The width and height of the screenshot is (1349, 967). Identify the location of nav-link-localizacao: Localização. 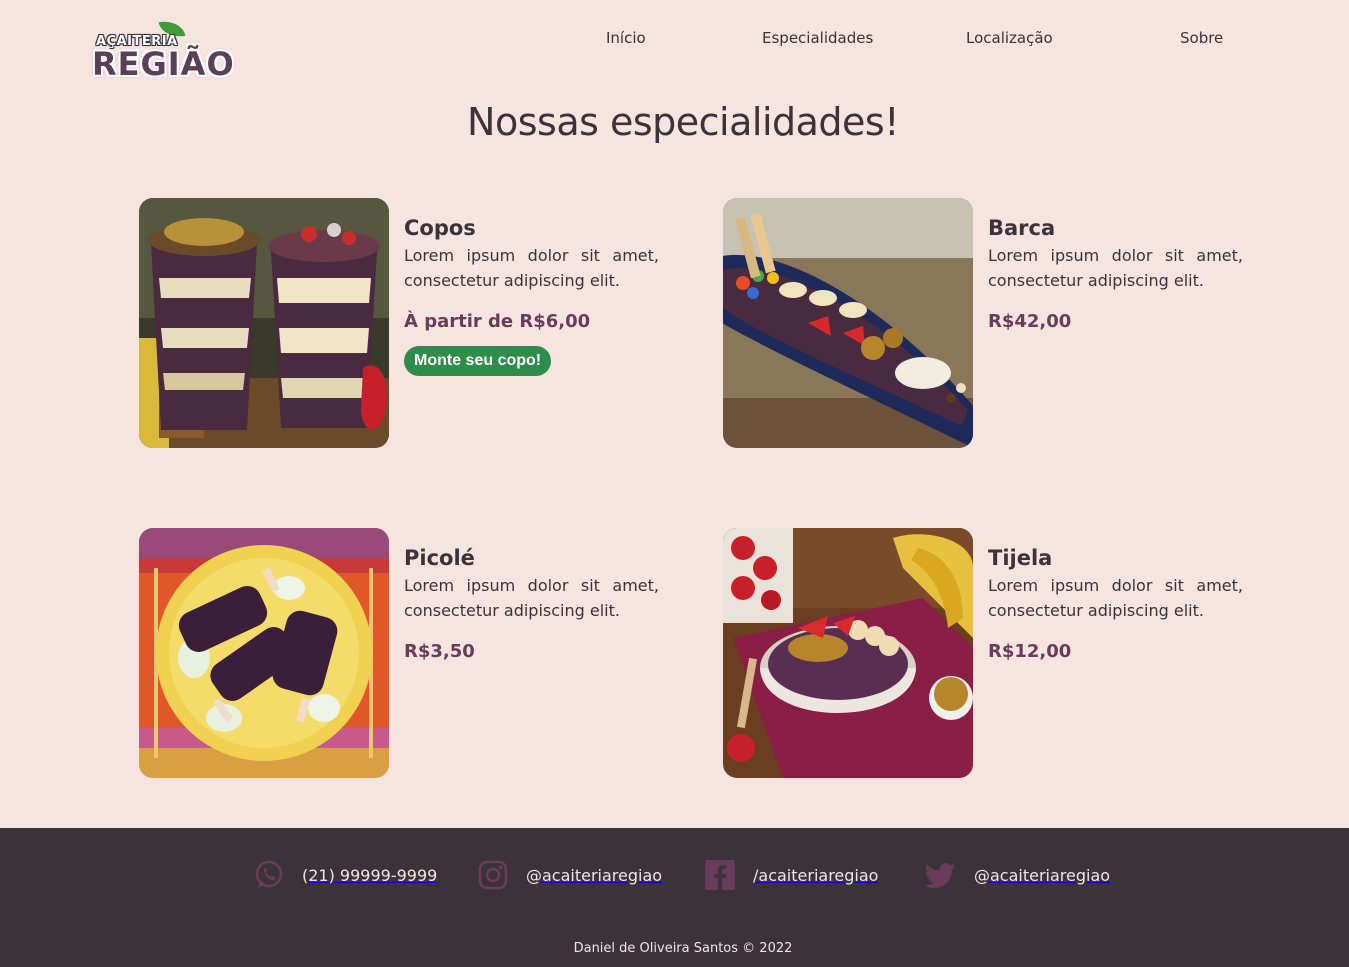
(1009, 38).